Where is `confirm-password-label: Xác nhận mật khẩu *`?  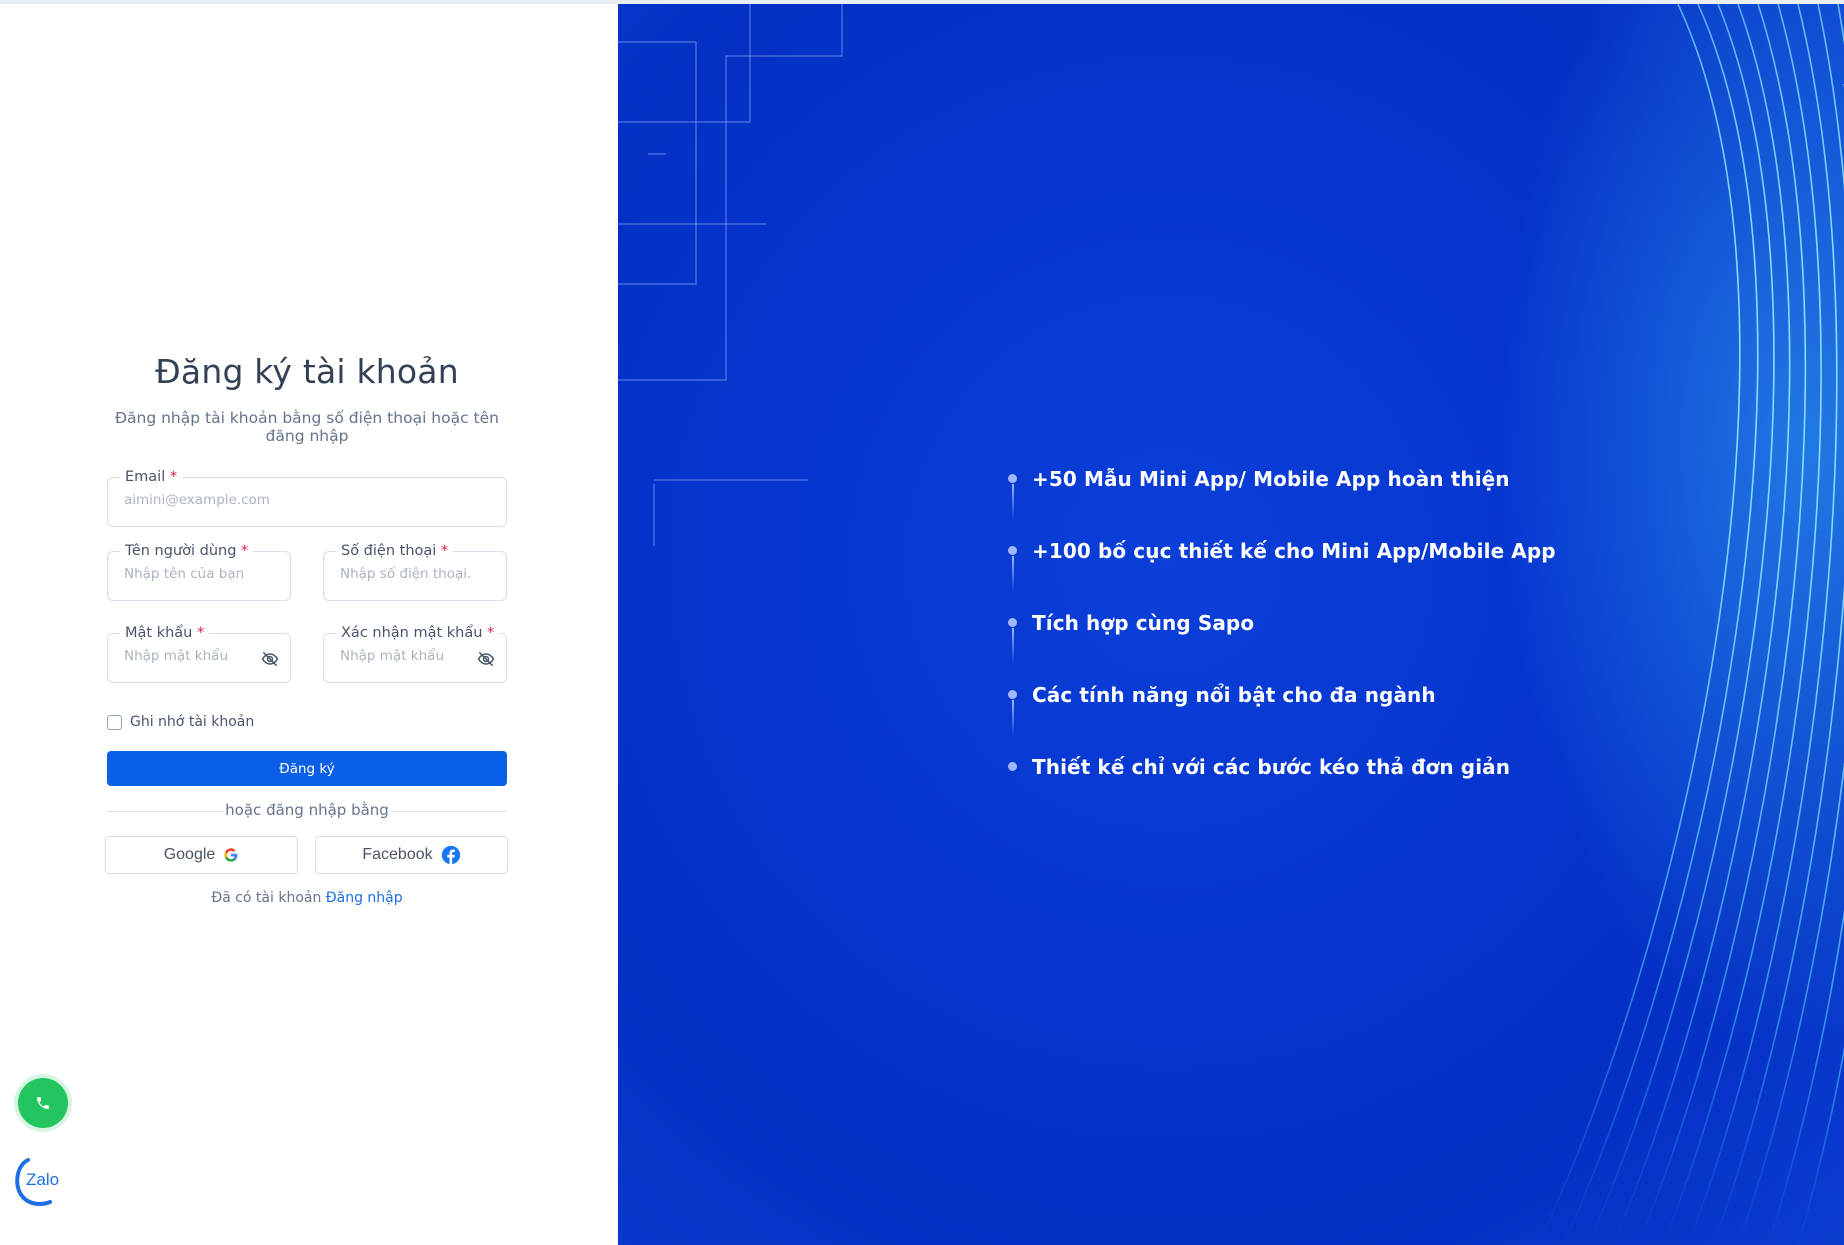 confirm-password-label: Xác nhận mật khẩu * is located at coordinates (418, 633).